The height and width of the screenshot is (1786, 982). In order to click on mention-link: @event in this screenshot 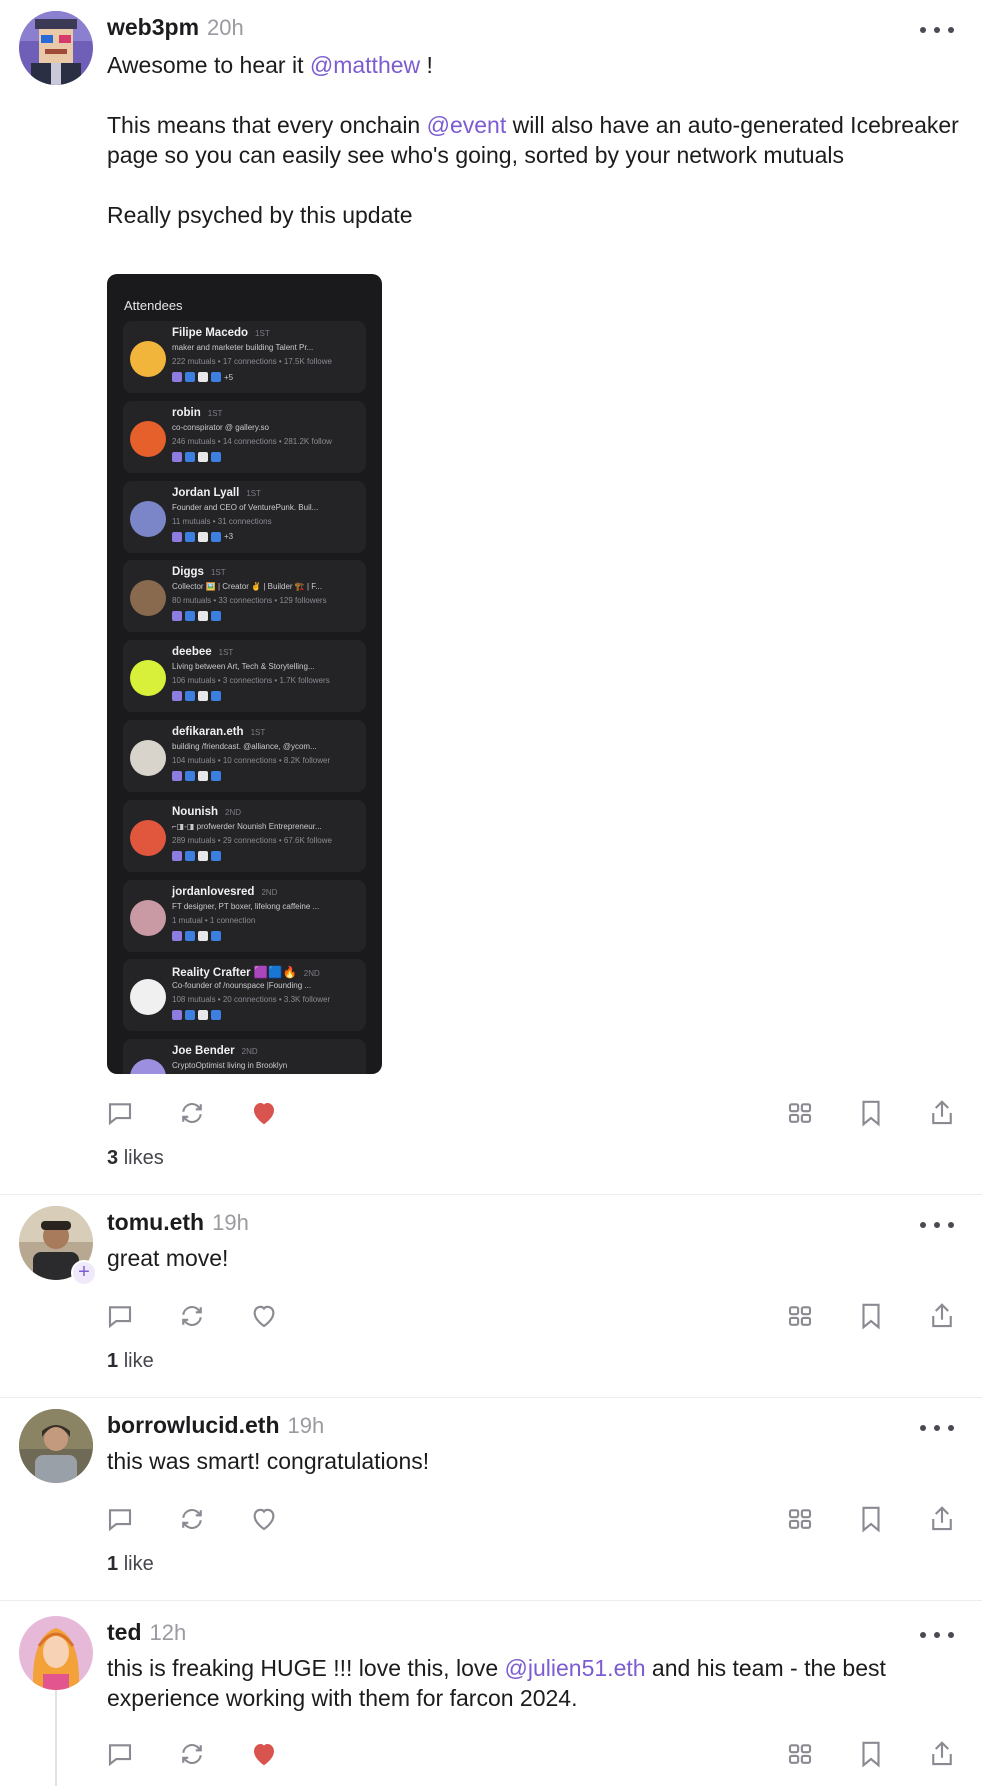, I will do `click(467, 125)`.